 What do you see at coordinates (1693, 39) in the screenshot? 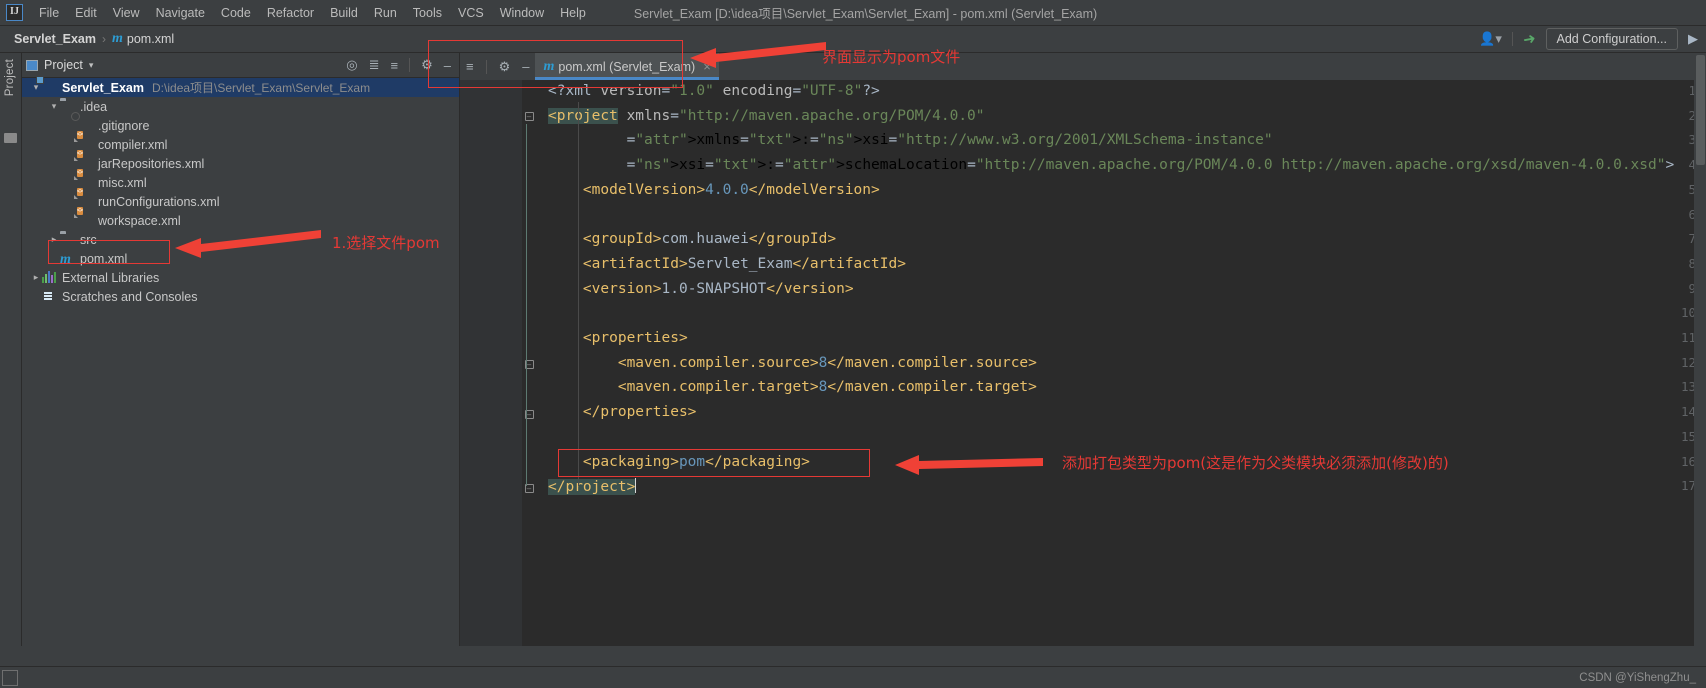
I see `run-icon: ▶` at bounding box center [1693, 39].